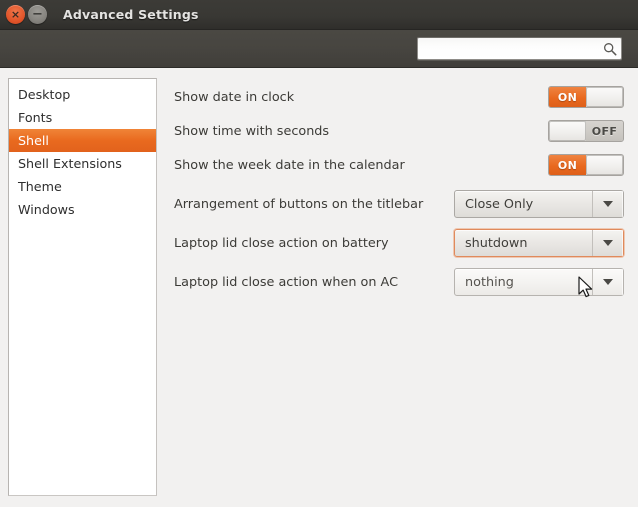 This screenshot has height=507, width=638. What do you see at coordinates (396, 131) in the screenshot?
I see `setting-row-show-time-with-seconds: Show time with seconds OFF` at bounding box center [396, 131].